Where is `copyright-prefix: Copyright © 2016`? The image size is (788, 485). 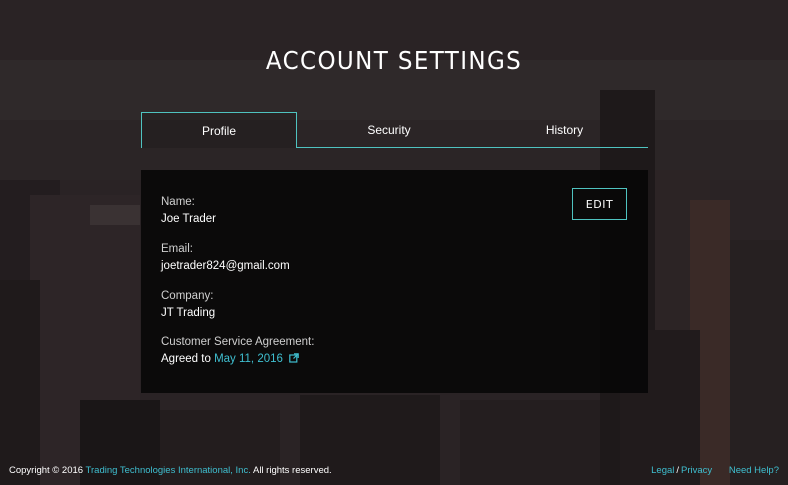 copyright-prefix: Copyright © 2016 is located at coordinates (46, 470).